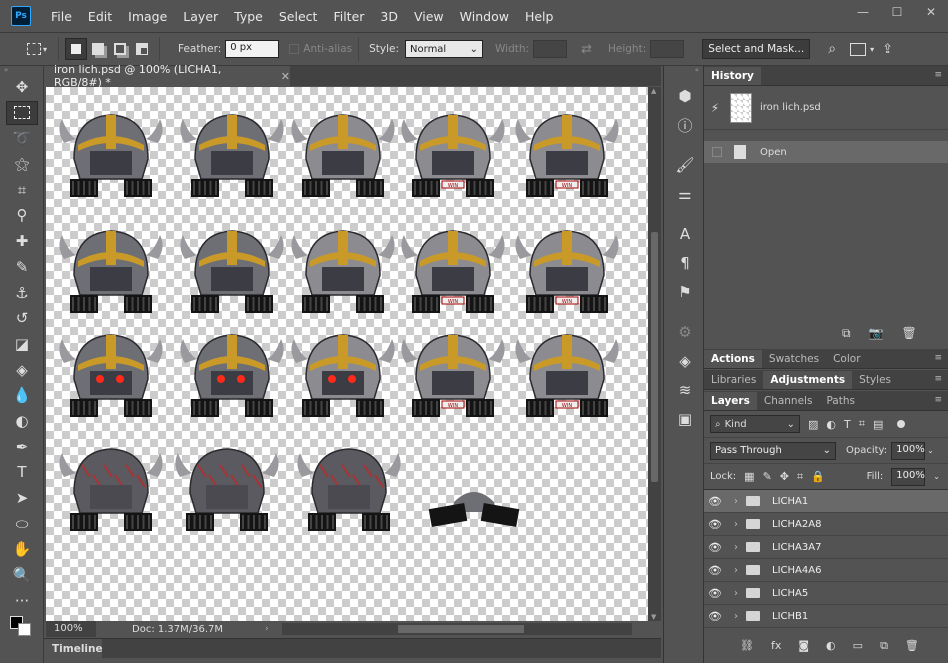  I want to click on tab-color: Color, so click(846, 359).